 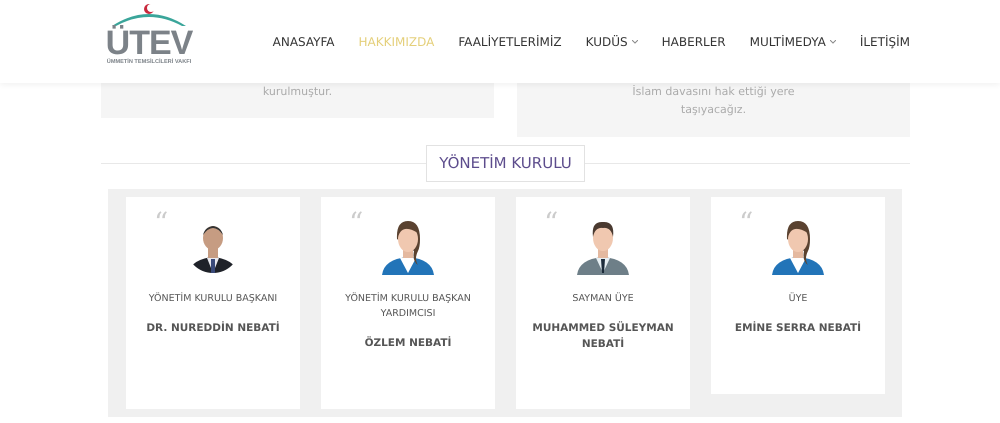 I want to click on member-role: YÖNETİM KURULU BAŞKAN YARDIMCISI, so click(x=408, y=305).